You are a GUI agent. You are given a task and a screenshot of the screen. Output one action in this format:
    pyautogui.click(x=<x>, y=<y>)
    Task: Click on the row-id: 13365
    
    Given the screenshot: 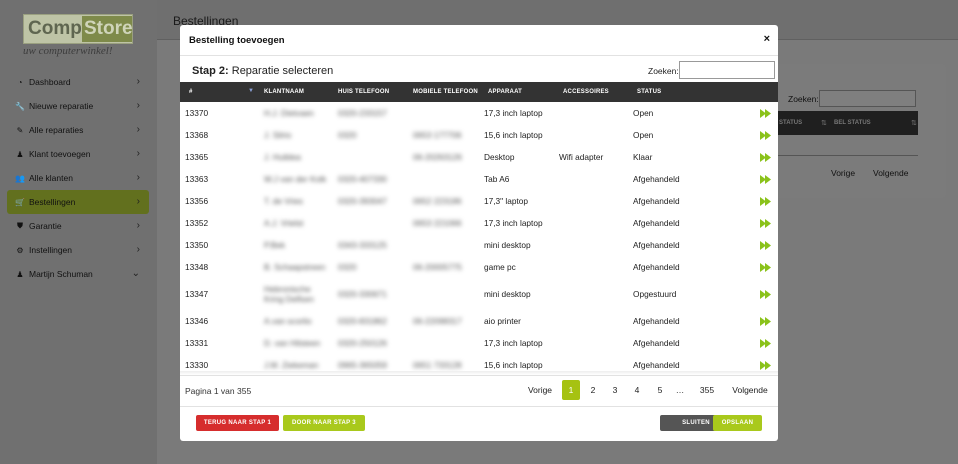 What is the action you would take?
    pyautogui.click(x=197, y=157)
    